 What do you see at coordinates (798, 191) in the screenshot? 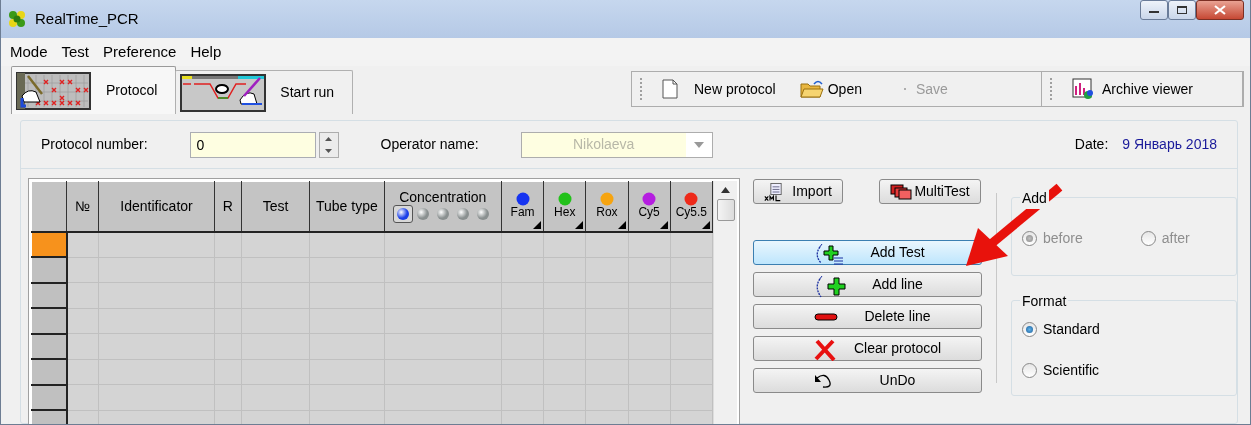
I see `side-button: Import` at bounding box center [798, 191].